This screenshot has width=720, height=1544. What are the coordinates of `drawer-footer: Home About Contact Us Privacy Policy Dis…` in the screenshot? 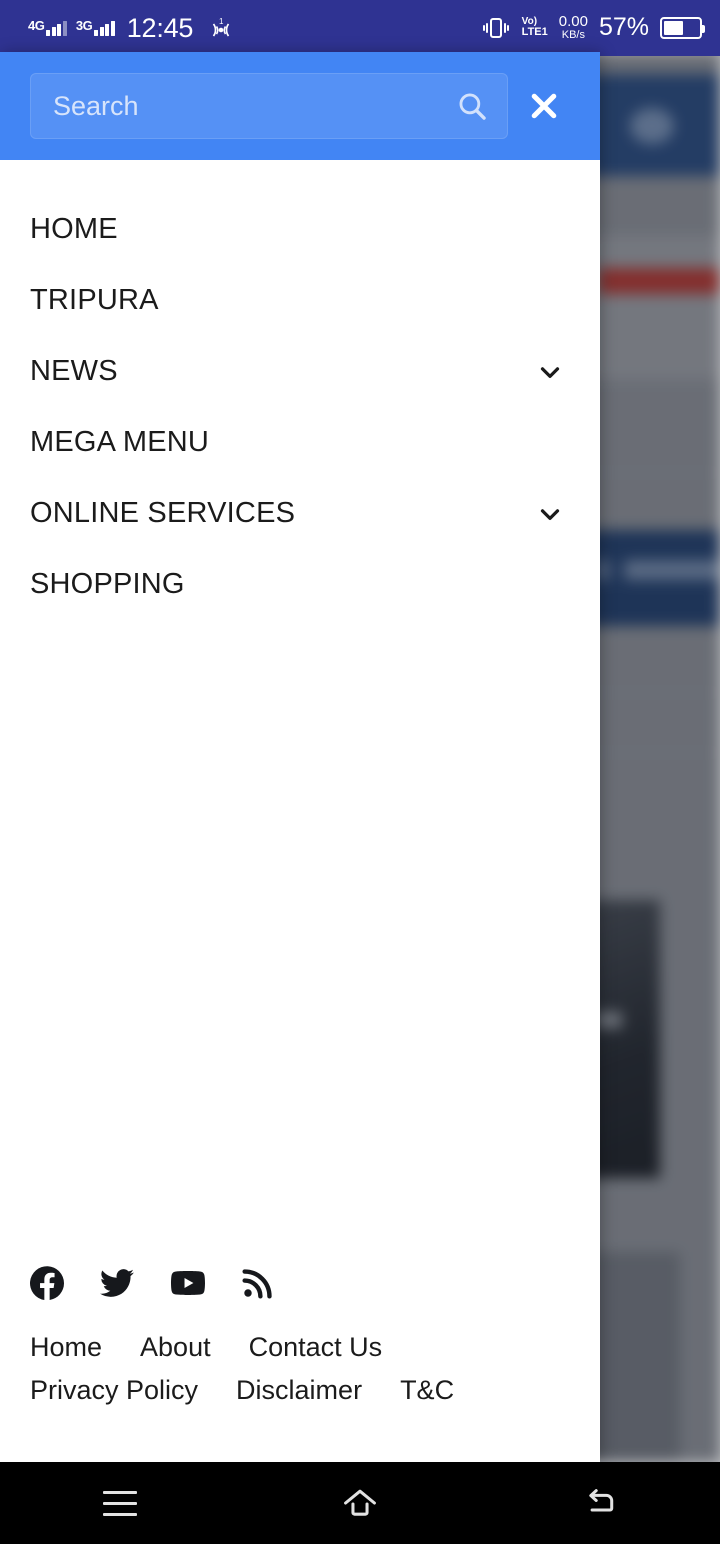 It's located at (300, 1364).